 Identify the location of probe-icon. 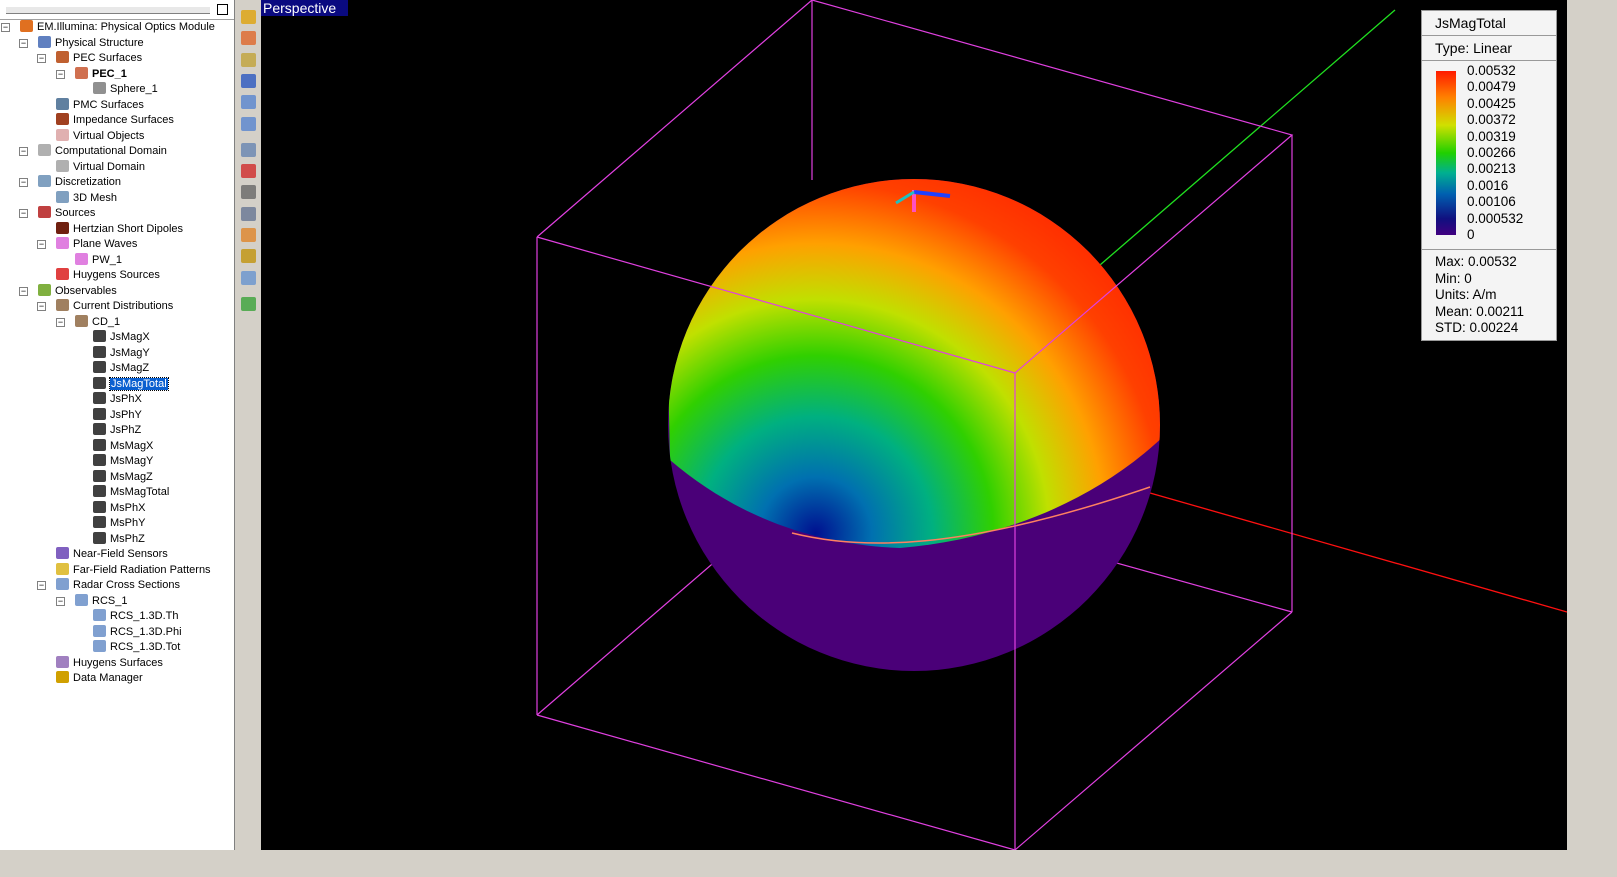
(248, 38).